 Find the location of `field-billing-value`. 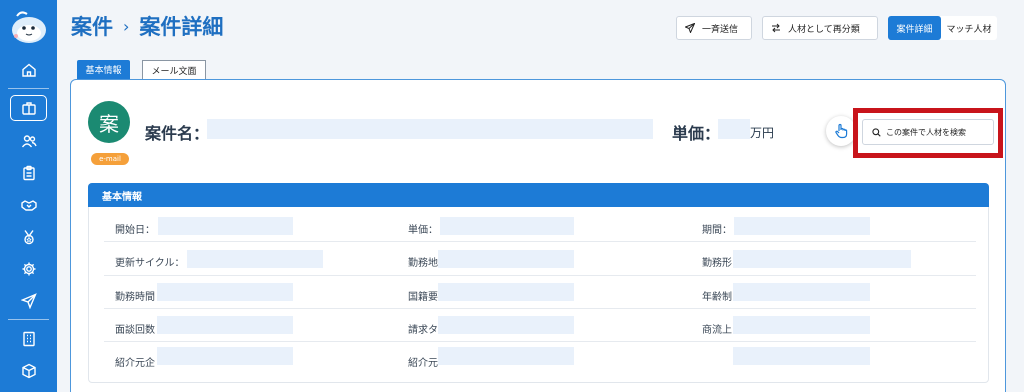

field-billing-value is located at coordinates (506, 325).